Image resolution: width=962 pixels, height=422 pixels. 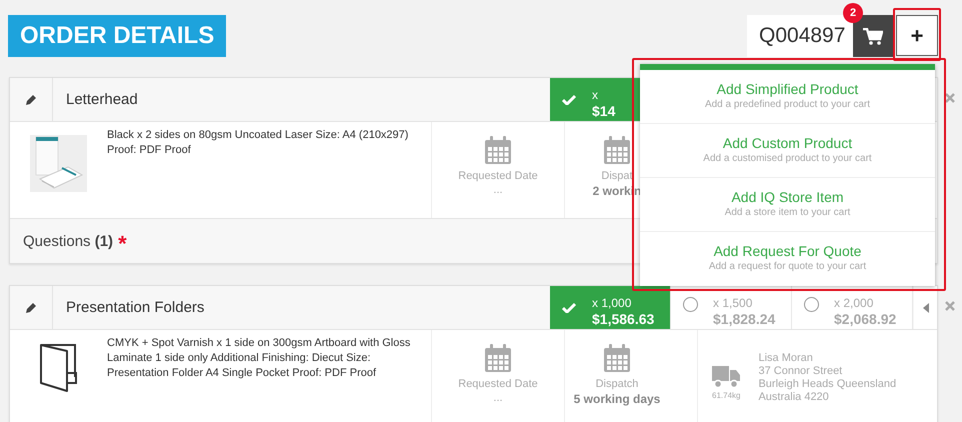 What do you see at coordinates (744, 318) in the screenshot?
I see `option-price: $1,828.24` at bounding box center [744, 318].